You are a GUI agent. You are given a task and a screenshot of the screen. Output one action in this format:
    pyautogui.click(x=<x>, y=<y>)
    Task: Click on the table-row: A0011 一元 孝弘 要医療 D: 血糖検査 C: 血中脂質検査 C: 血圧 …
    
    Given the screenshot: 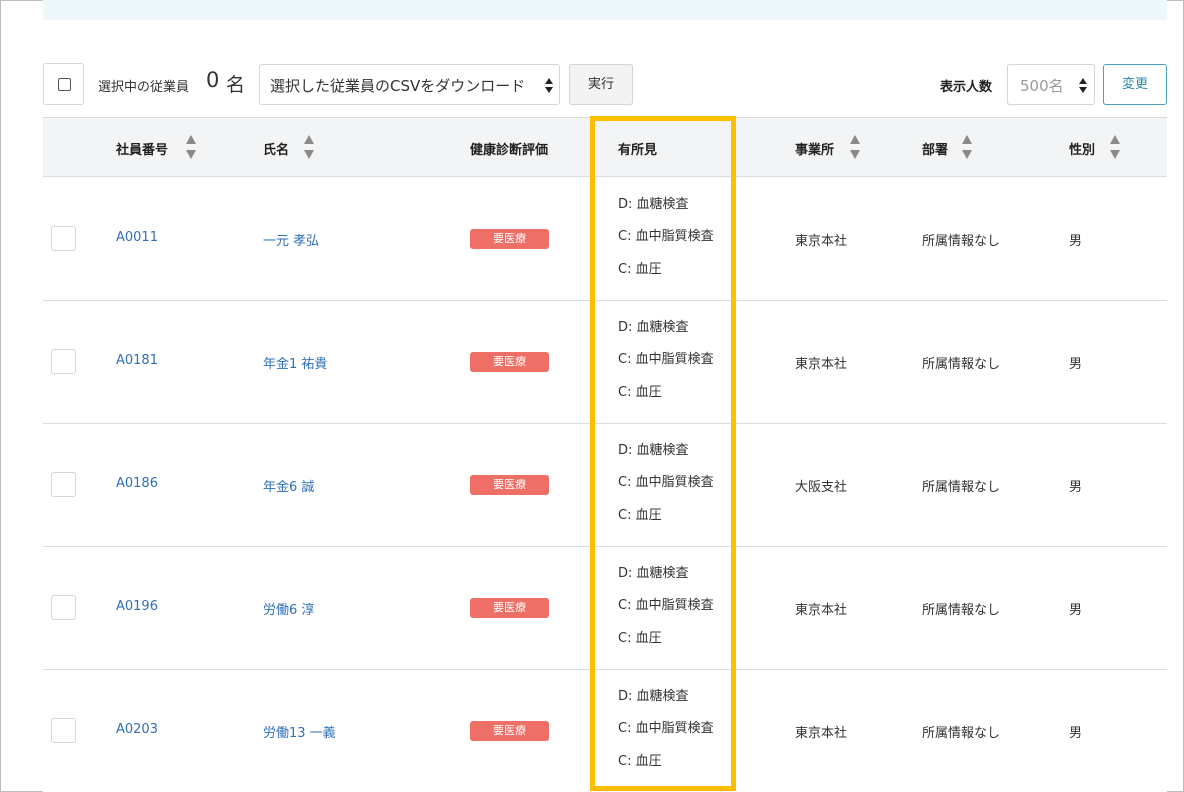 What is the action you would take?
    pyautogui.click(x=605, y=239)
    